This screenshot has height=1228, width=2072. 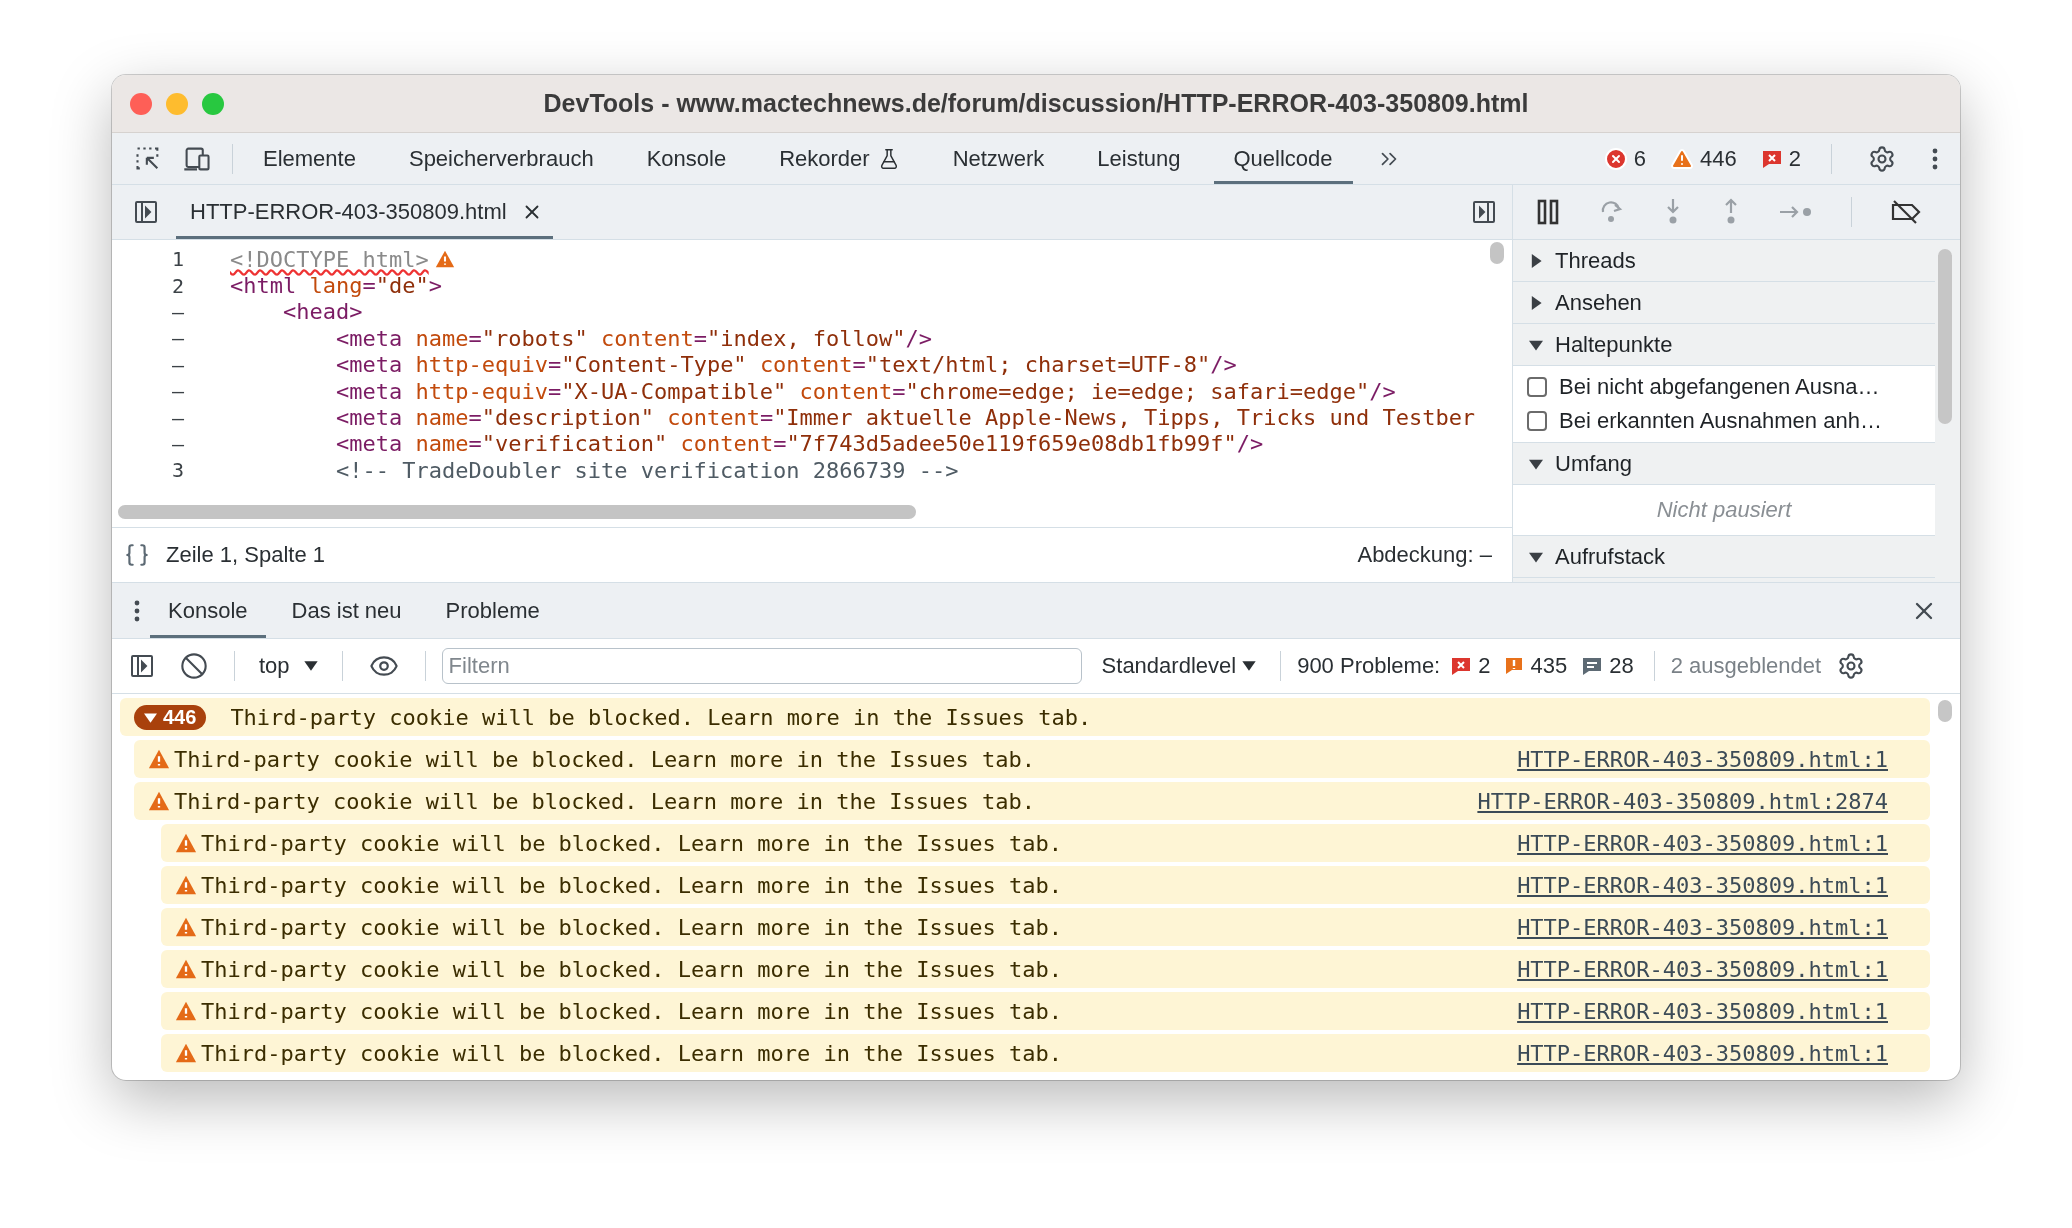 I want to click on message-icon, so click(x=1592, y=666).